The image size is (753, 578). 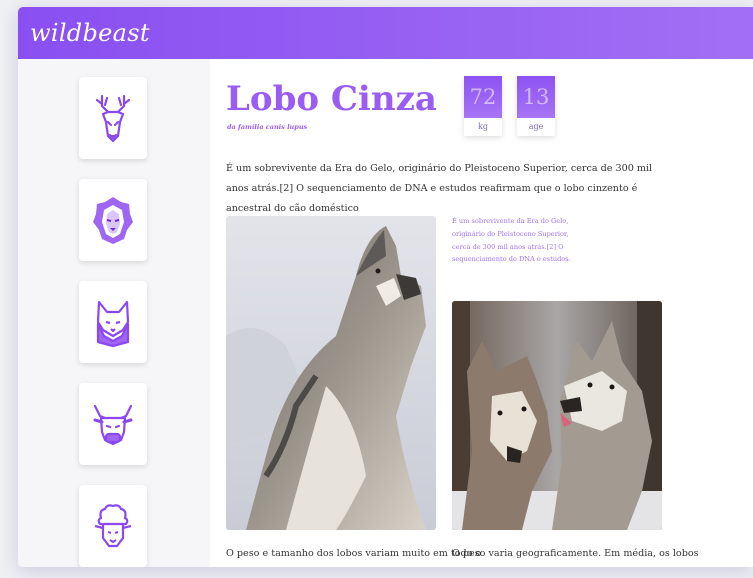 I want to click on sheep-icon, so click(x=113, y=526).